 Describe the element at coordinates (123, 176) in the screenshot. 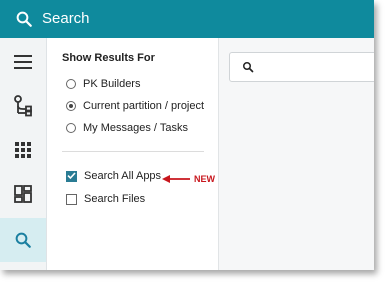

I see `search-all-apps-label: Search All Apps` at that location.